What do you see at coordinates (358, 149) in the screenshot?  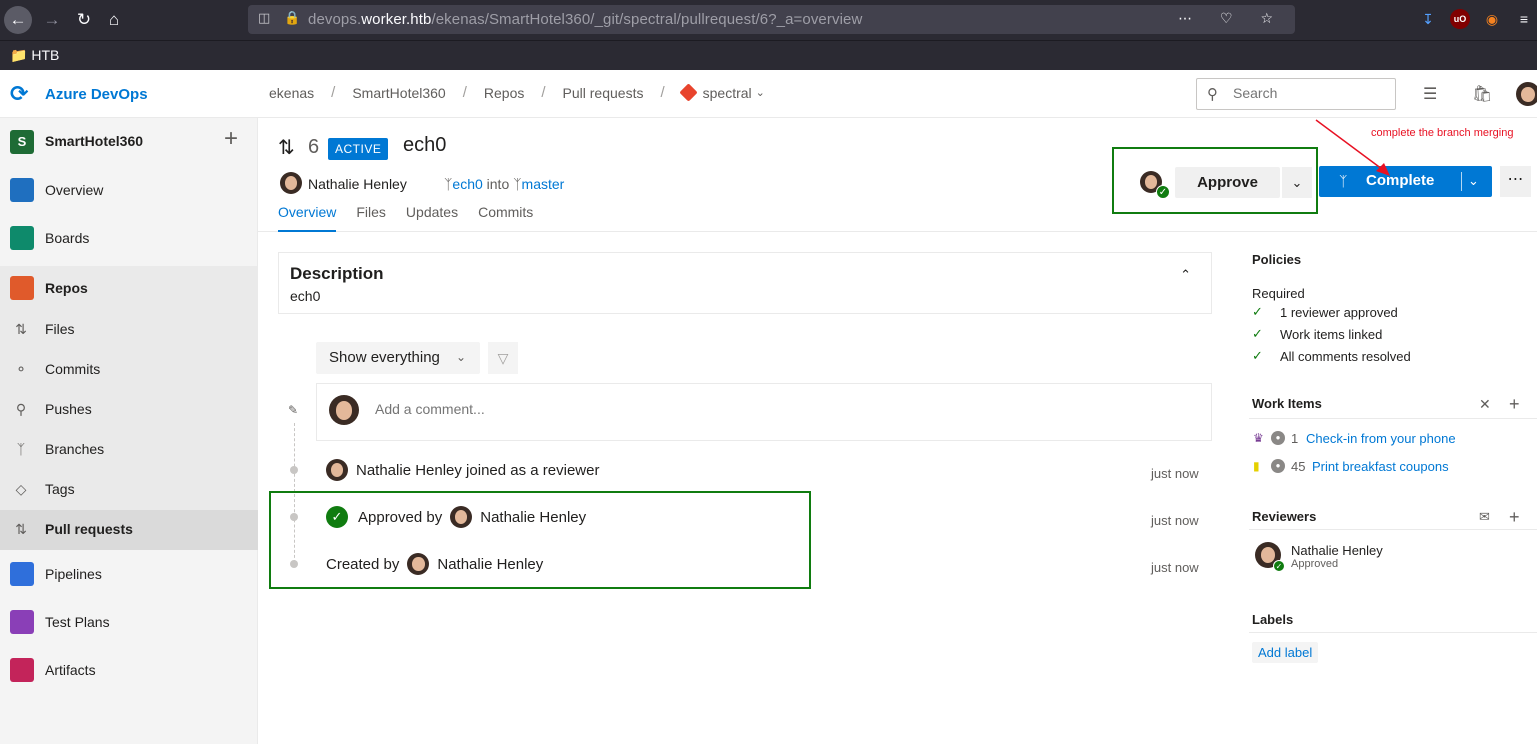 I see `status-badge: ACTIVE` at bounding box center [358, 149].